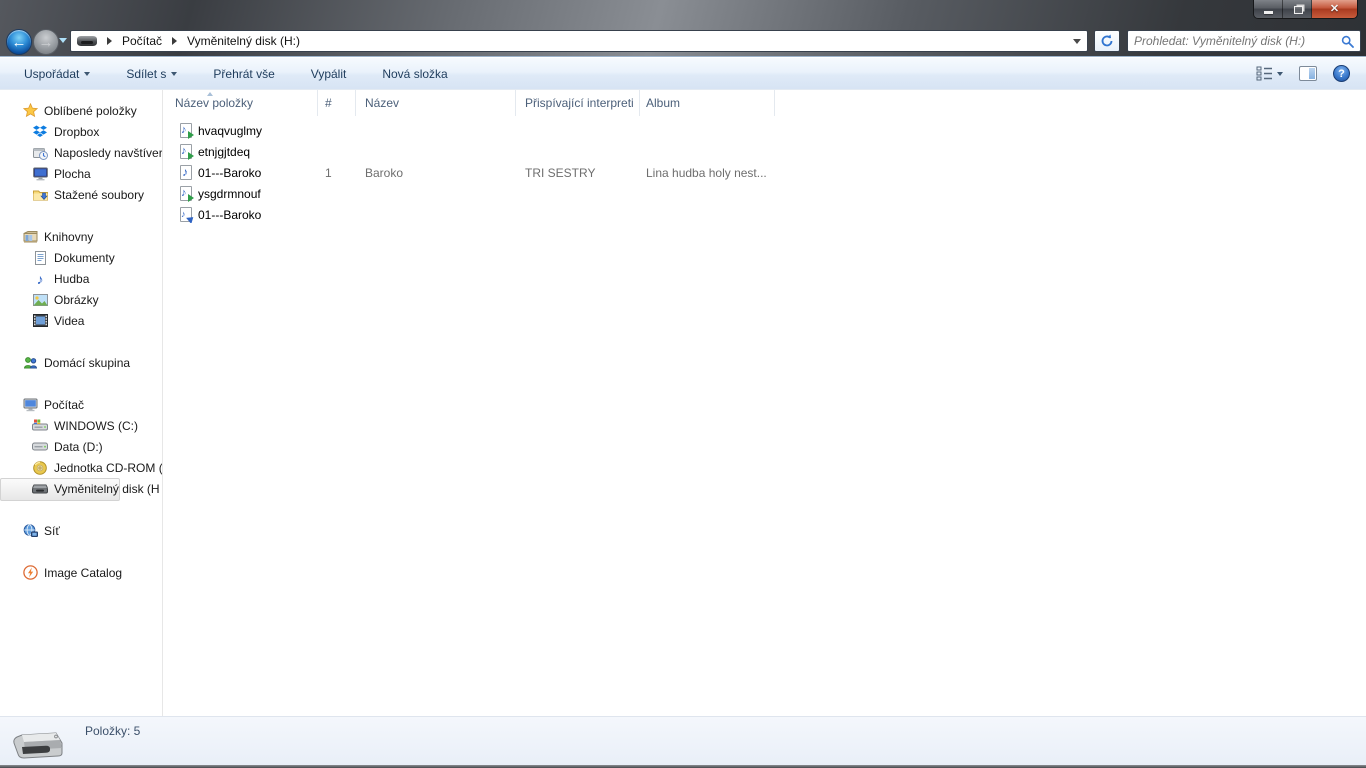 Image resolution: width=1366 pixels, height=768 pixels. What do you see at coordinates (81, 173) in the screenshot?
I see `sidebar-item-desktop: Plocha` at bounding box center [81, 173].